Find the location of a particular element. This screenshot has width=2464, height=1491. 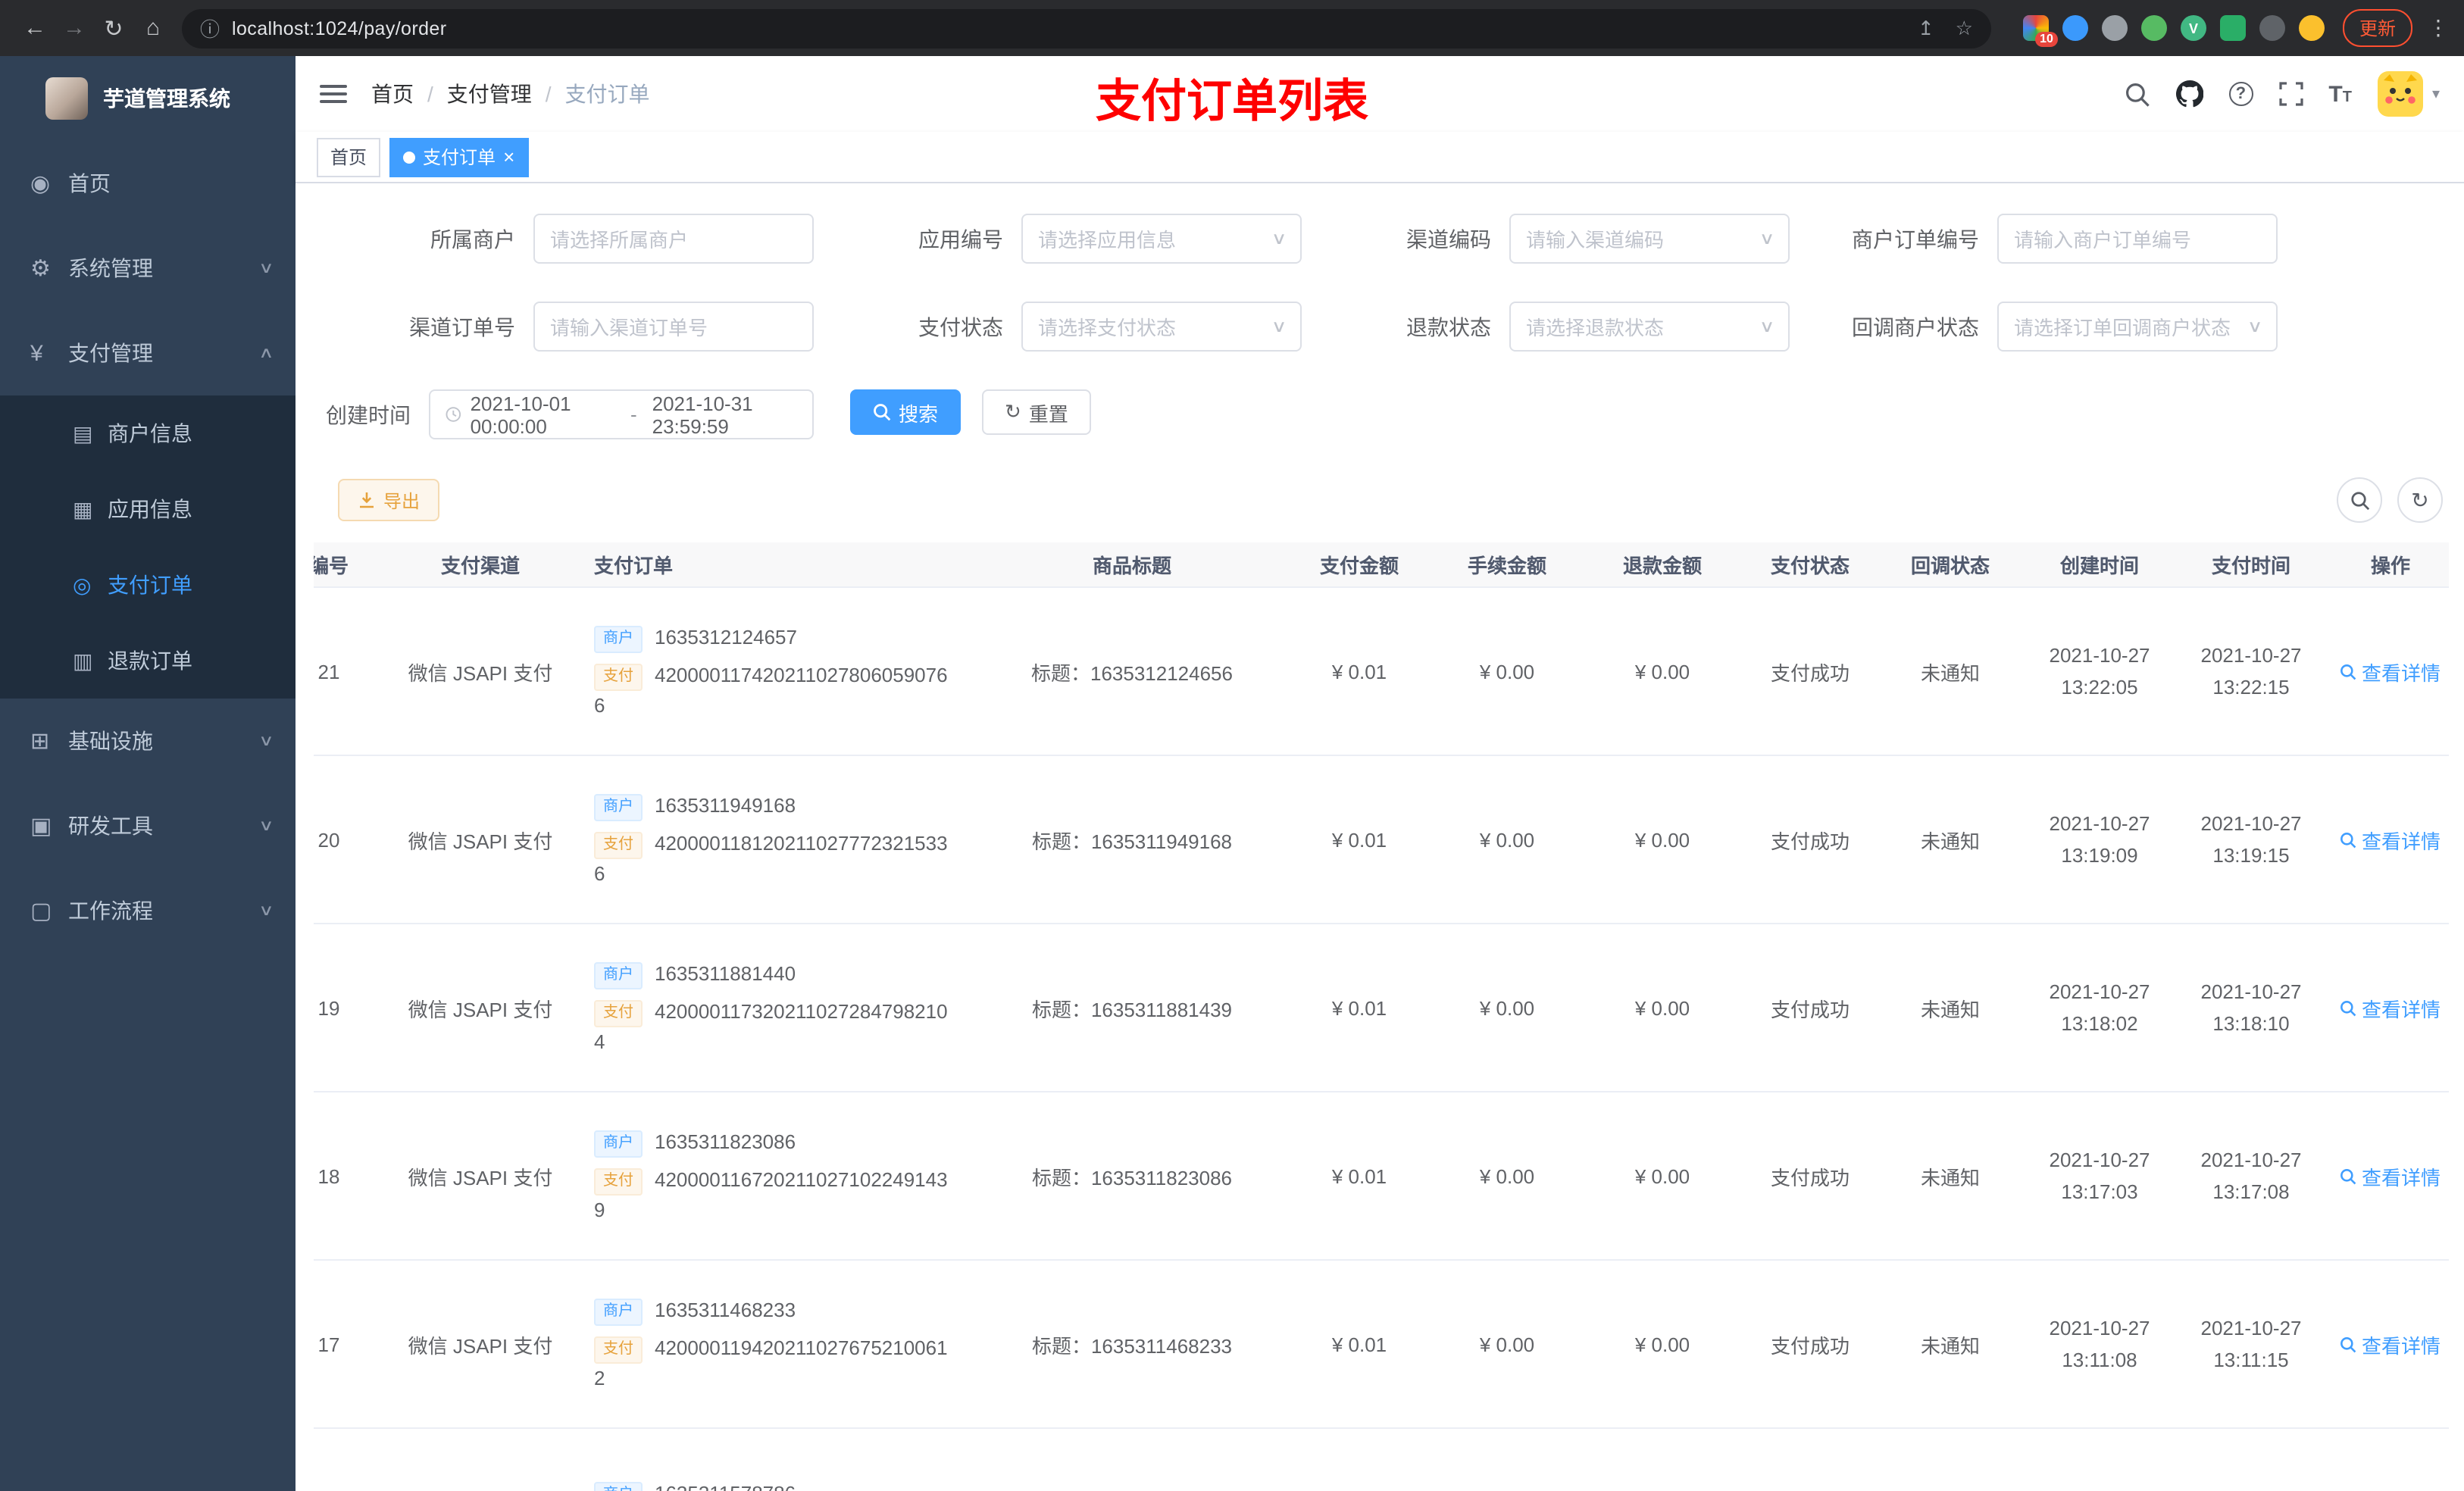

sidebar-item-devtools: ▣ 研发工具 ∨ is located at coordinates (147, 825).